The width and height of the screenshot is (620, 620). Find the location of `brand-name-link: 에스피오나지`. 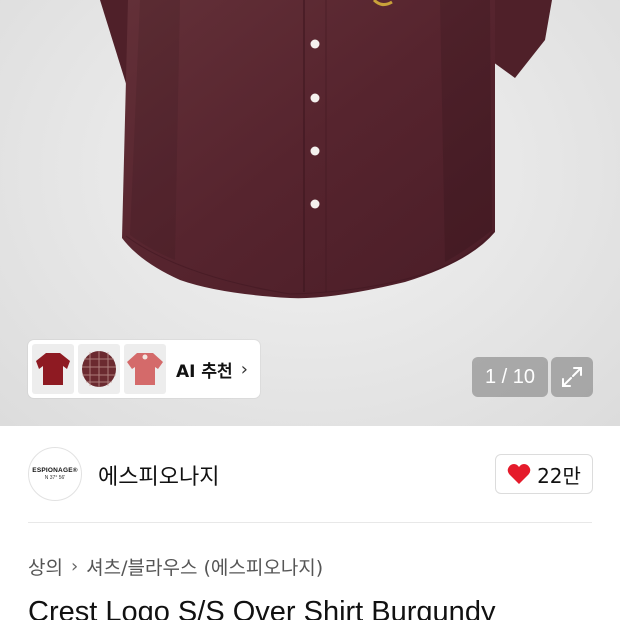

brand-name-link: 에스피오나지 is located at coordinates (158, 475).